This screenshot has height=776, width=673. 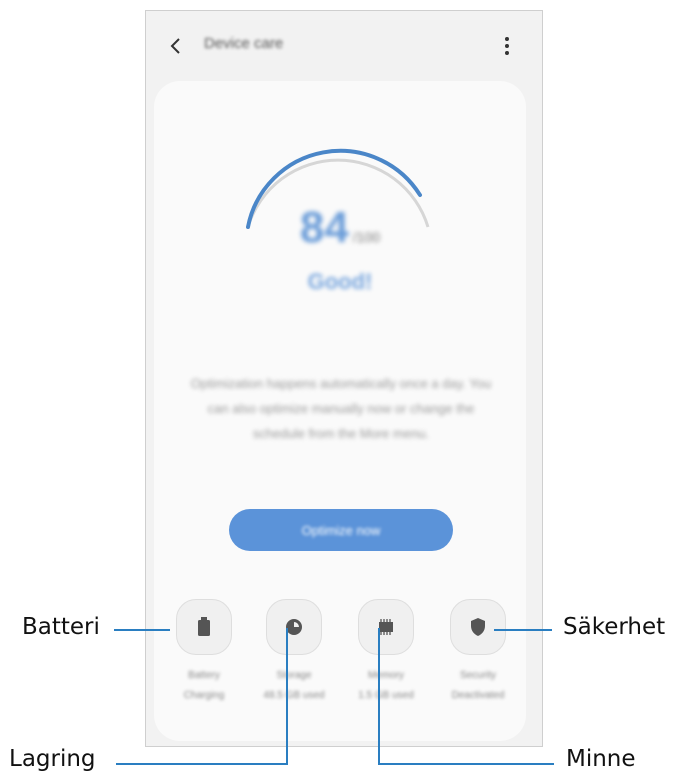 I want to click on feature-name: Battery, so click(x=204, y=675).